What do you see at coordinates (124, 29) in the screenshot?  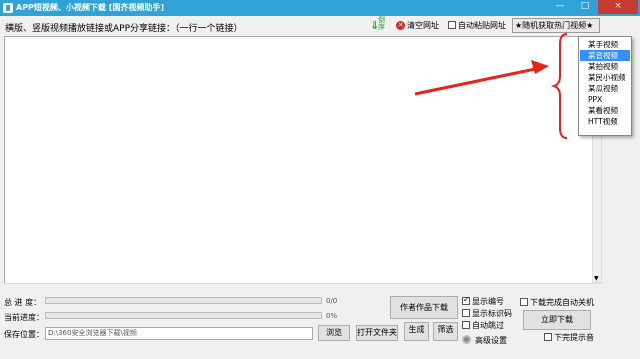 I see `instruction-label: 横版、竖版视频播放链接或APP分享链接：（一行一个链接）` at bounding box center [124, 29].